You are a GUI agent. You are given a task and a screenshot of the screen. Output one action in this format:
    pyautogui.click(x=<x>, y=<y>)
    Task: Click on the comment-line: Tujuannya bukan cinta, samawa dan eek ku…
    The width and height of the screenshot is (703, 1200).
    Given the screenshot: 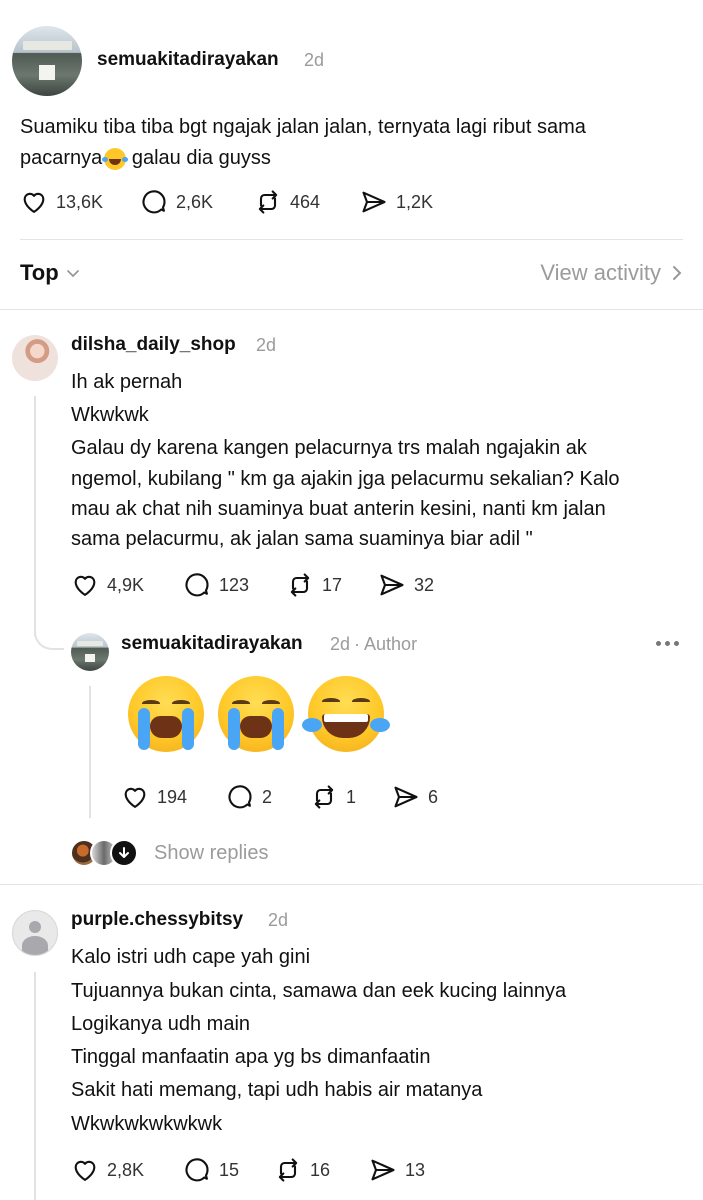 What is the action you would take?
    pyautogui.click(x=319, y=991)
    